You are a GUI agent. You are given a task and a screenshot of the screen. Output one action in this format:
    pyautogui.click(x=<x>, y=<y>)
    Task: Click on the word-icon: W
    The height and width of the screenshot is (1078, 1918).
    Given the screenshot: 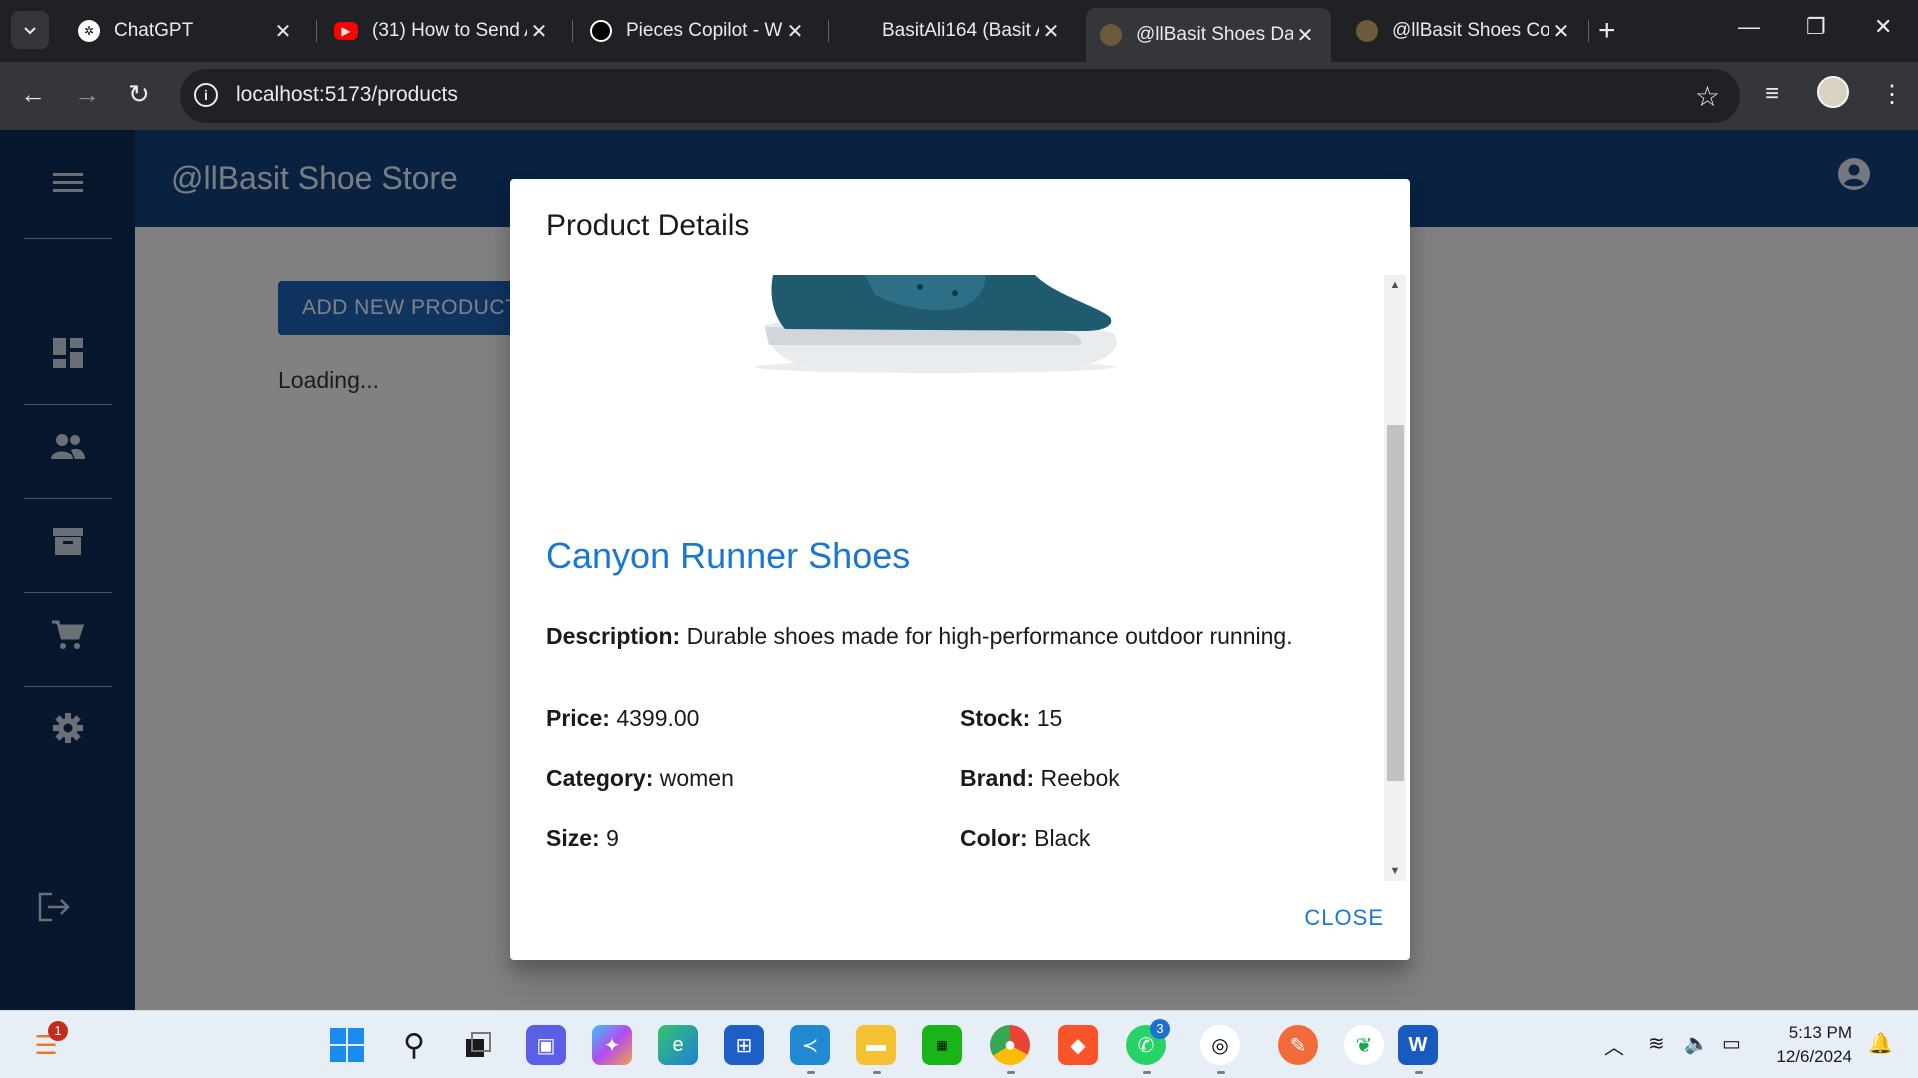 What is the action you would take?
    pyautogui.click(x=1418, y=1045)
    